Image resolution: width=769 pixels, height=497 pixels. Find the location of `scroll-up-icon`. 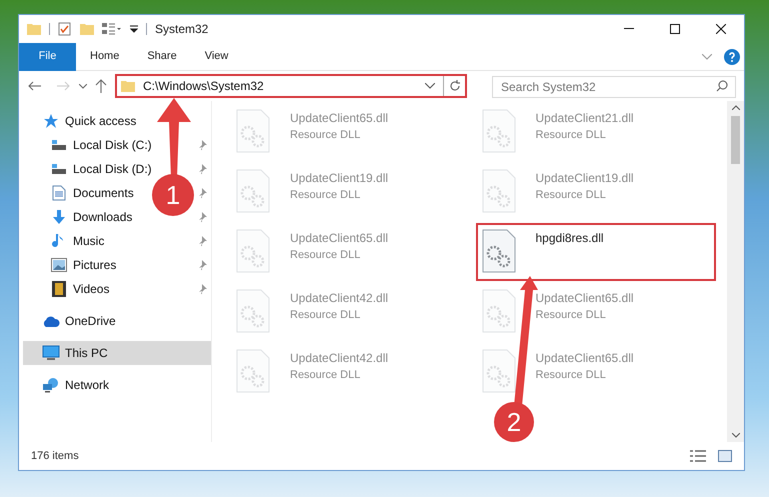

scroll-up-icon is located at coordinates (736, 107).